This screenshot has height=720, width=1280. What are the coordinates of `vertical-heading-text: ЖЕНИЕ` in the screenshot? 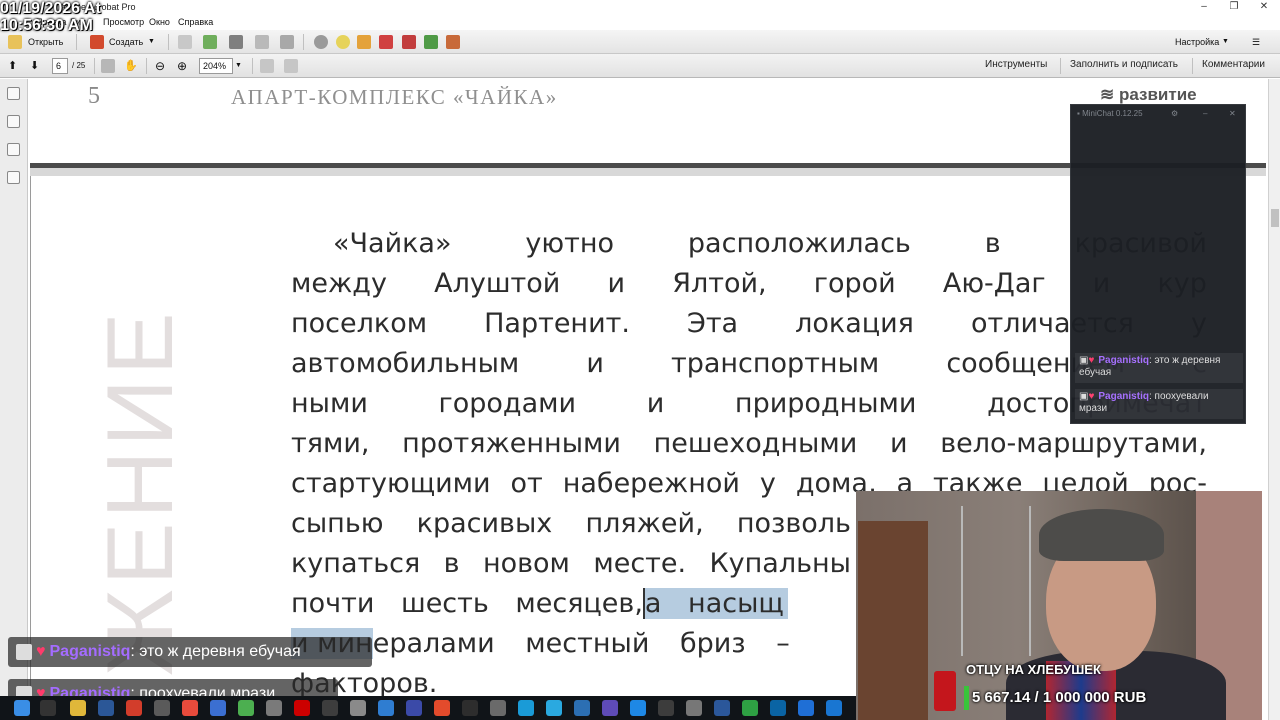 It's located at (139, 492).